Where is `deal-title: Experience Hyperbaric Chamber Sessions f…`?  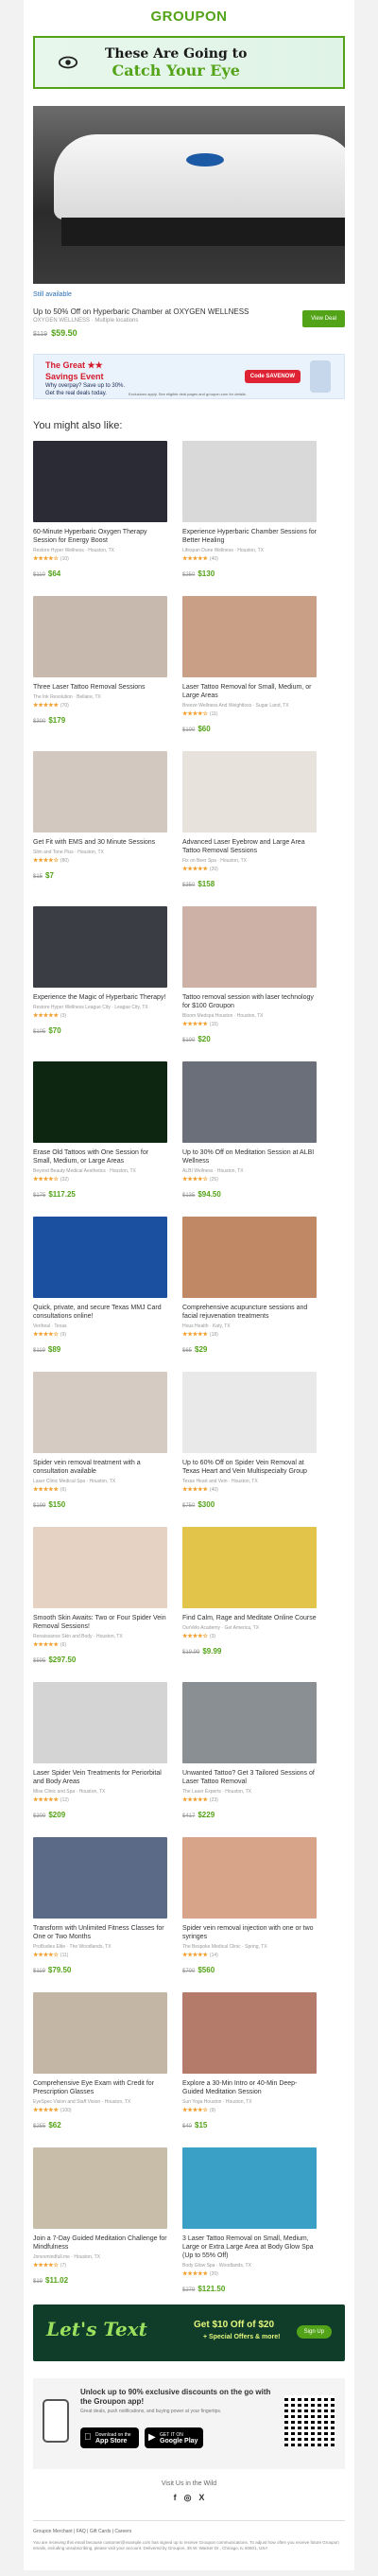
deal-title: Experience Hyperbaric Chamber Sessions f… is located at coordinates (249, 537).